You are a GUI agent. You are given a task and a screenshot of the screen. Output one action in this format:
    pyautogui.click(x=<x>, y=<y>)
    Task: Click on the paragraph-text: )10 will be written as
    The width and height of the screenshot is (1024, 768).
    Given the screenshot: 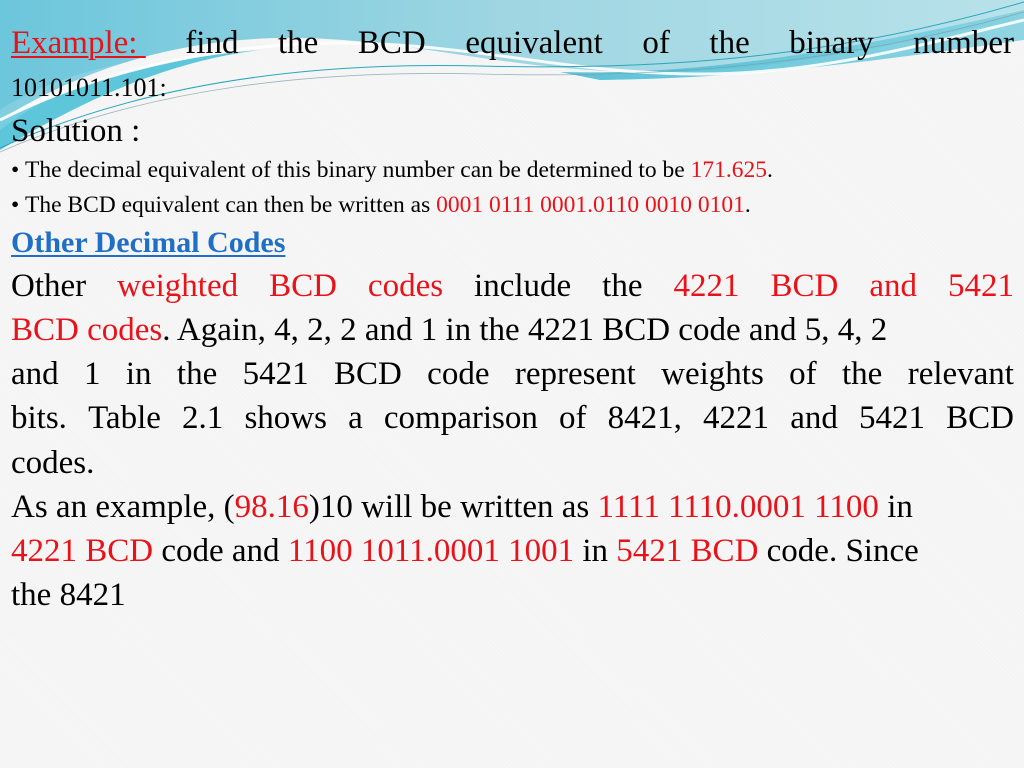 What is the action you would take?
    pyautogui.click(x=453, y=507)
    